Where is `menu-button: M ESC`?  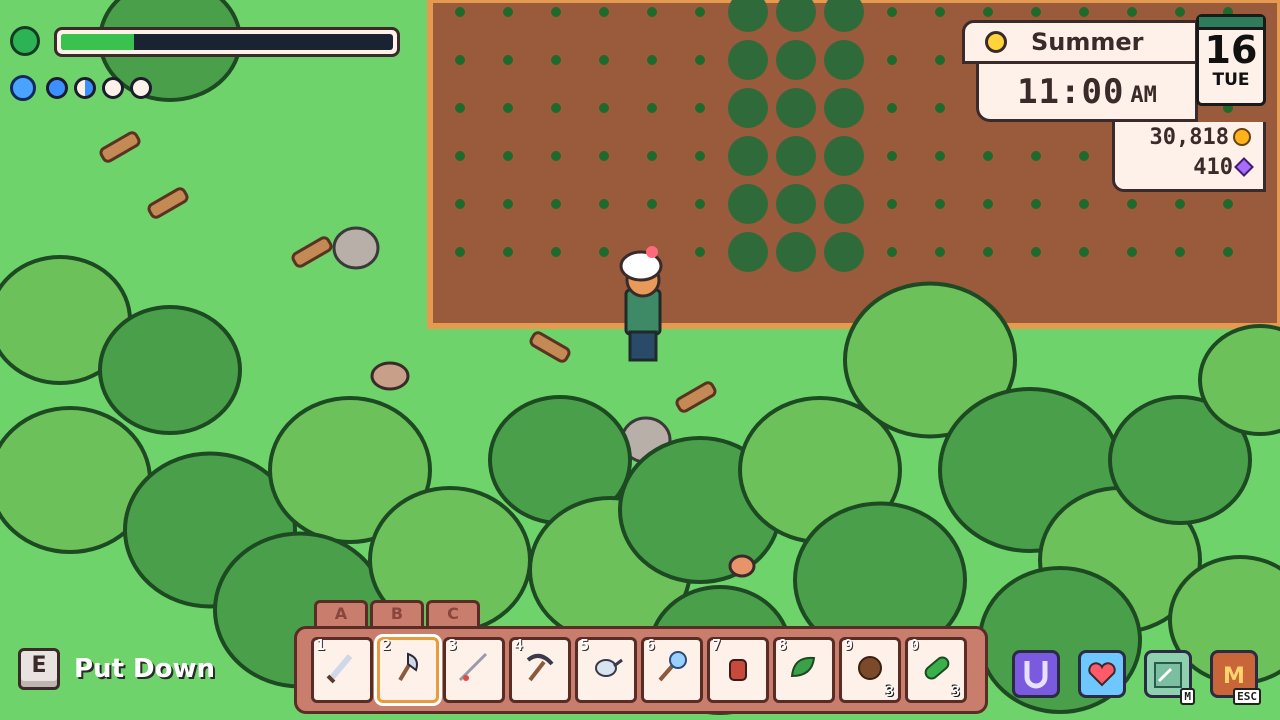
menu-button: M ESC is located at coordinates (1235, 677).